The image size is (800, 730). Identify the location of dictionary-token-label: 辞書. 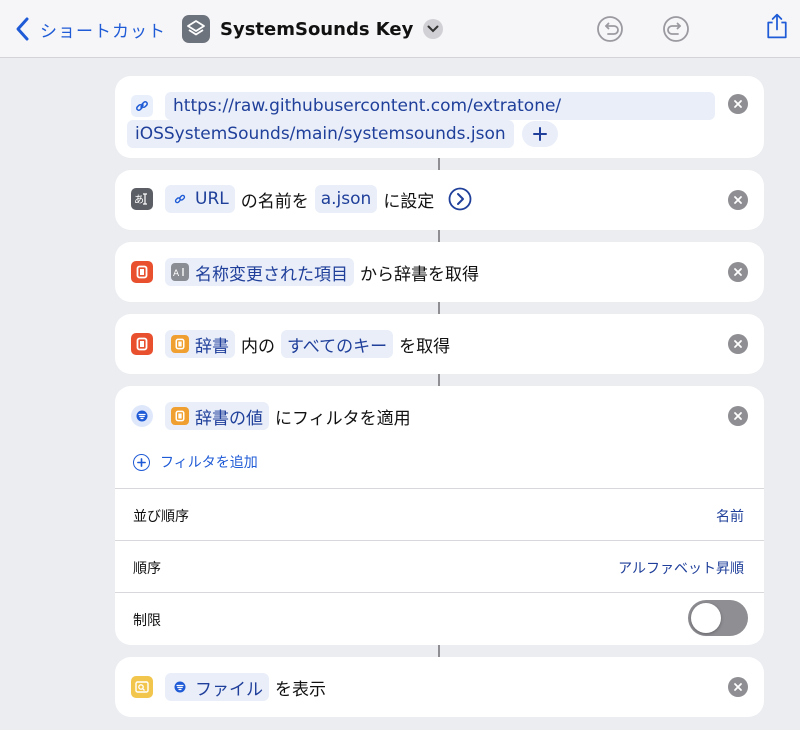
(212, 346).